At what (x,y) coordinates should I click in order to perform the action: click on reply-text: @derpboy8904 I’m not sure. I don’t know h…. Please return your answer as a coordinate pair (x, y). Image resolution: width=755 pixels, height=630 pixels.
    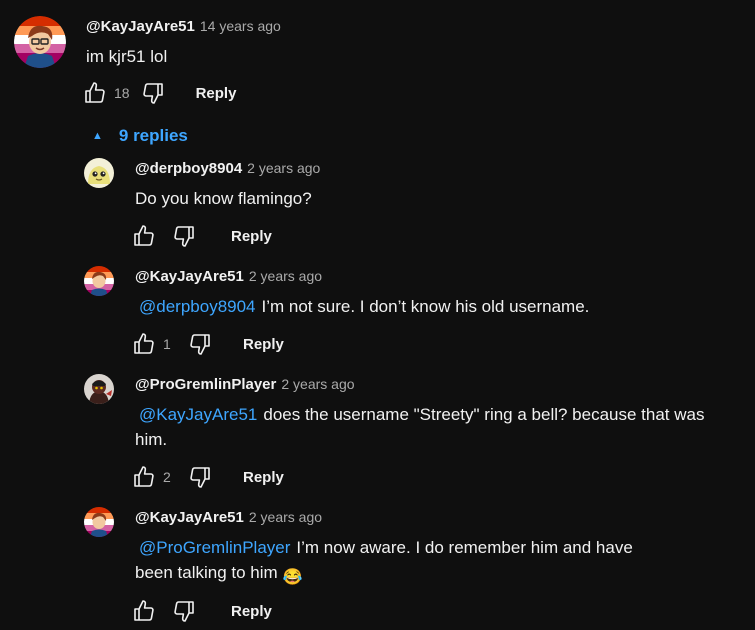
    Looking at the image, I should click on (435, 306).